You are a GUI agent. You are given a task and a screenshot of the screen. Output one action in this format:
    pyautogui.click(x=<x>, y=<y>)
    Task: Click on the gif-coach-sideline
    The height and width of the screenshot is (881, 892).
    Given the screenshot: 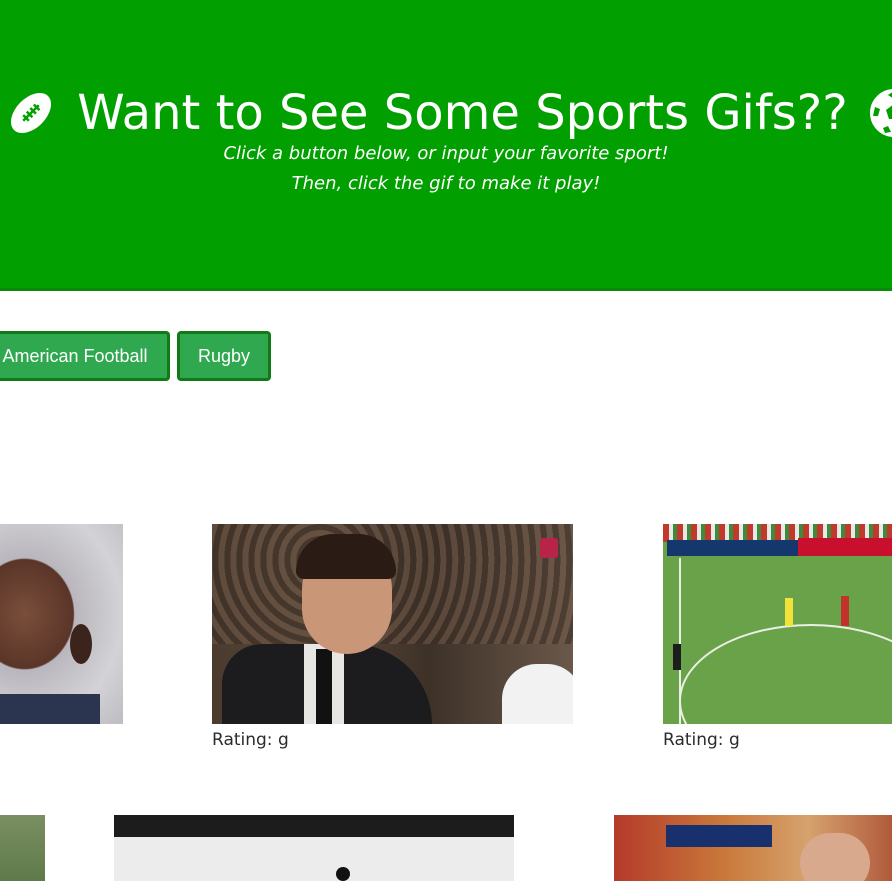 What is the action you would take?
    pyautogui.click(x=392, y=624)
    